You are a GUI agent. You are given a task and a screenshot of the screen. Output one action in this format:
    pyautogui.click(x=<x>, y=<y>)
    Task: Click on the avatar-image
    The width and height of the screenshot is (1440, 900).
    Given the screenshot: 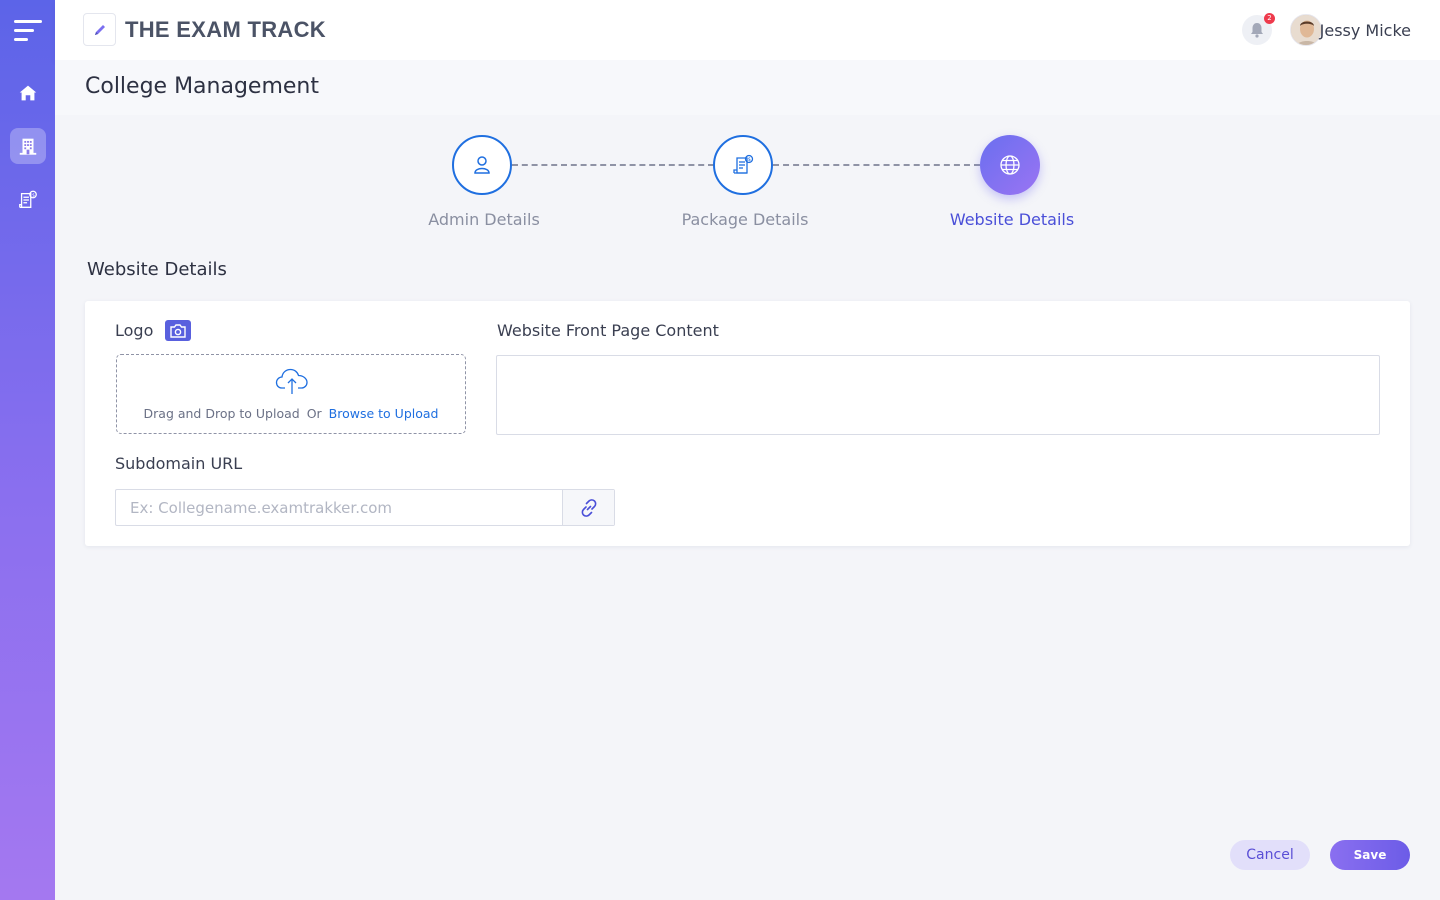 What is the action you would take?
    pyautogui.click(x=1306, y=30)
    